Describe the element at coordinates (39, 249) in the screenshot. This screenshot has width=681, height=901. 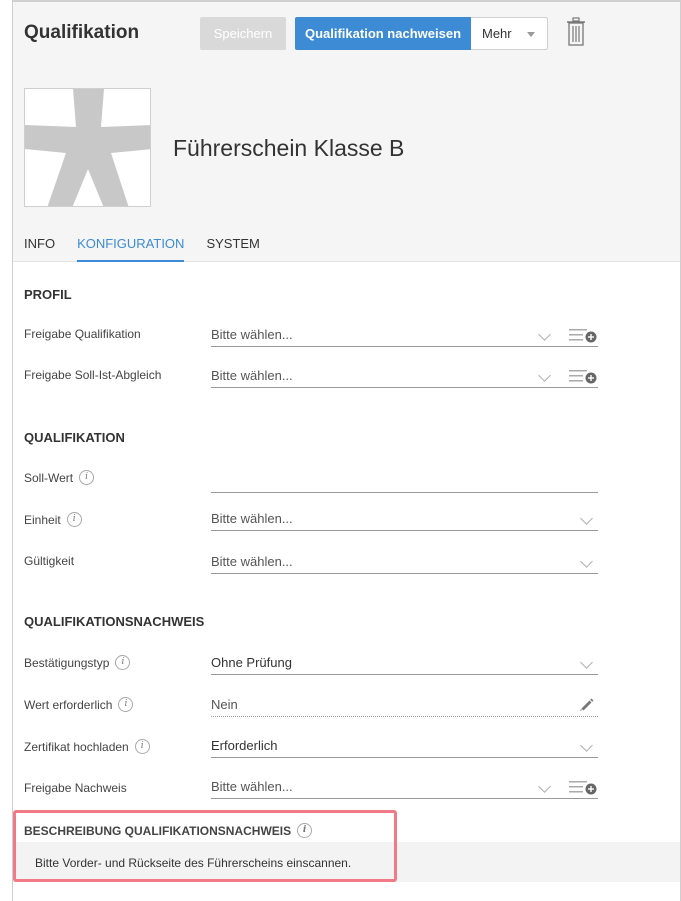
I see `tab-info: INFO` at that location.